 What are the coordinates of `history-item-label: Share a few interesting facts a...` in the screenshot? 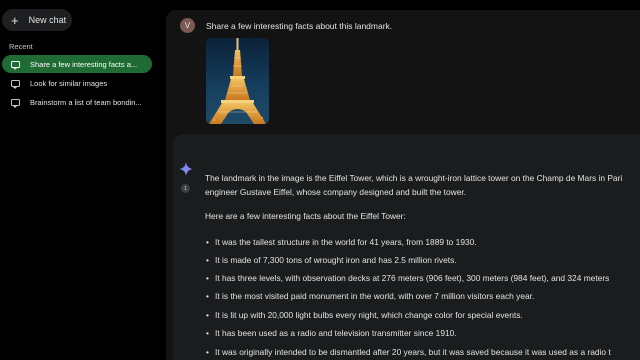 It's located at (84, 64).